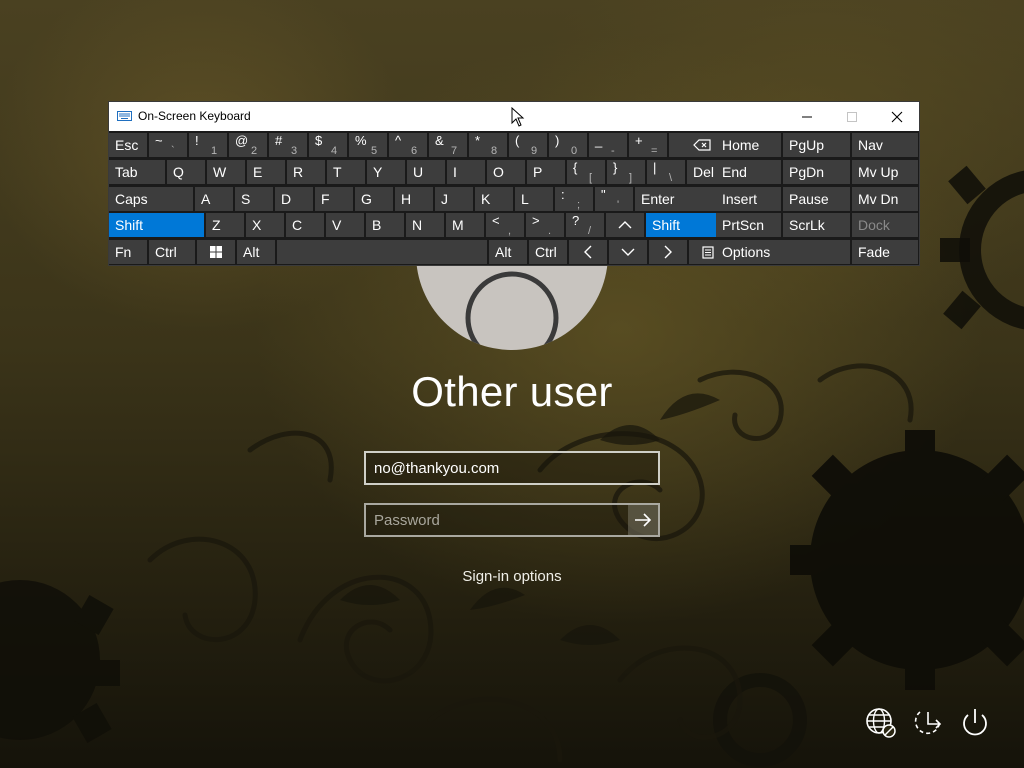  Describe the element at coordinates (626, 172) in the screenshot. I see `key-rbracket: }]` at that location.